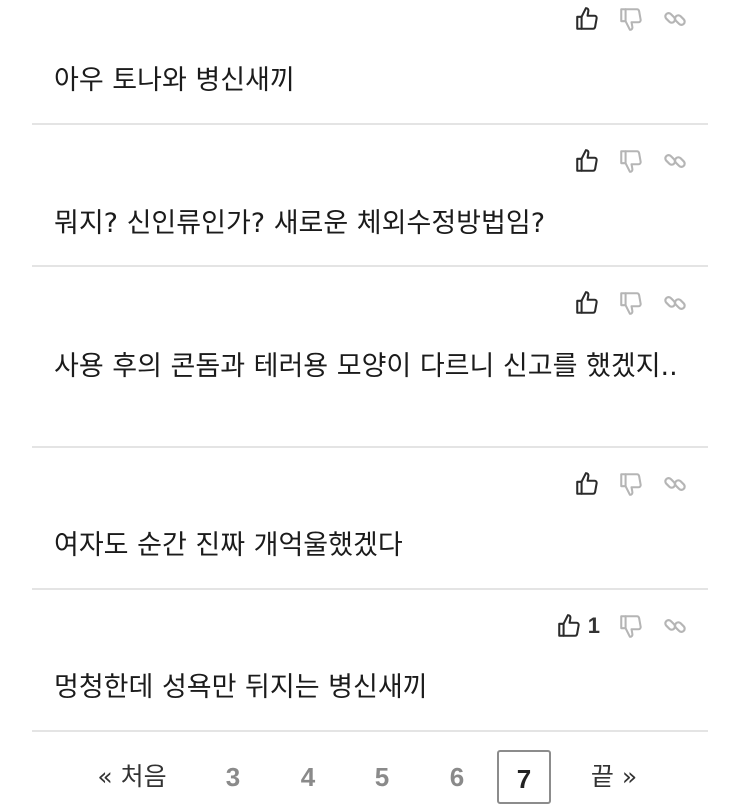  I want to click on comment-item: 아우 토나와 병신새끼, so click(370, 62).